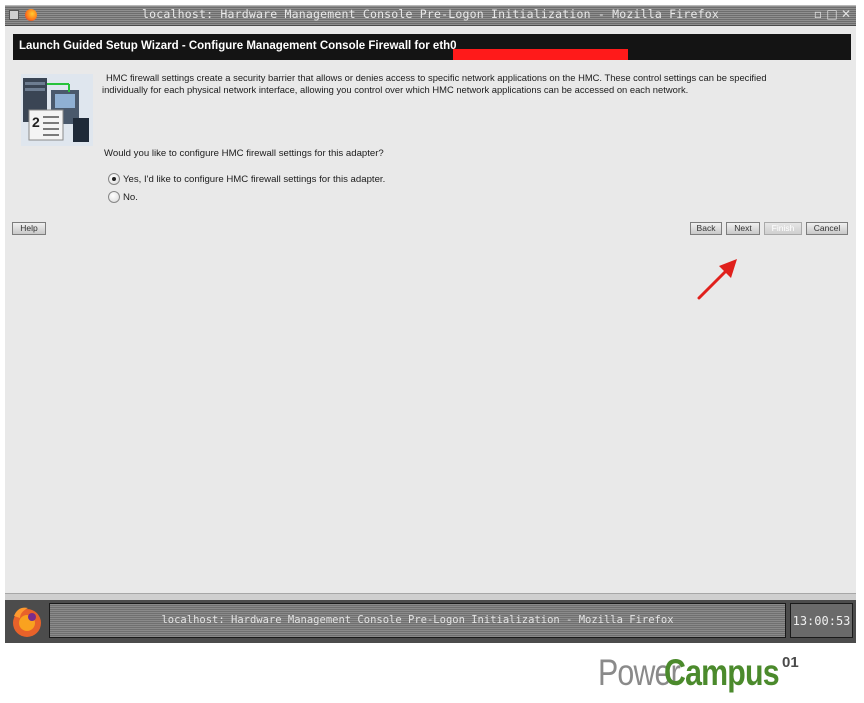 Image resolution: width=864 pixels, height=703 pixels. I want to click on window-bottom-border, so click(430, 596).